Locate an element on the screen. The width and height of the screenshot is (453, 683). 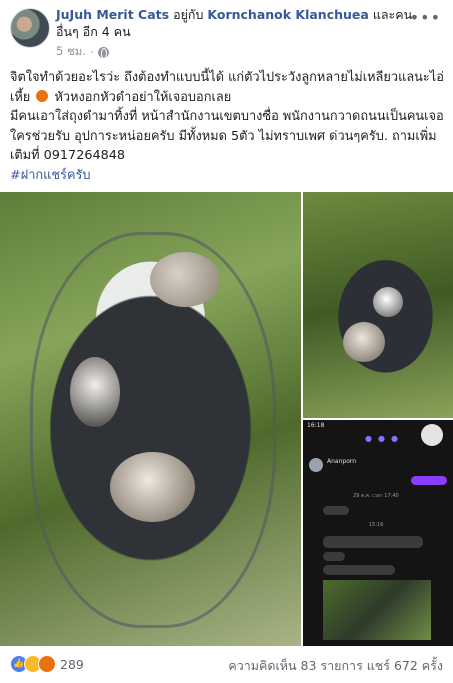
chat-date-1: 29 ต.ค. เวลา 17:40 is located at coordinates (376, 496).